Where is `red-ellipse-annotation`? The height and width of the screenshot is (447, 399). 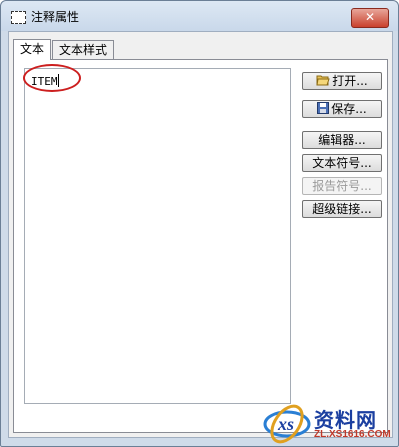
red-ellipse-annotation is located at coordinates (52, 78).